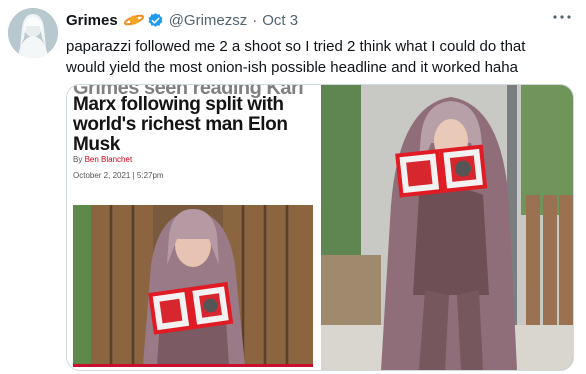  What do you see at coordinates (280, 20) in the screenshot?
I see `tweet-date: Oct 3` at bounding box center [280, 20].